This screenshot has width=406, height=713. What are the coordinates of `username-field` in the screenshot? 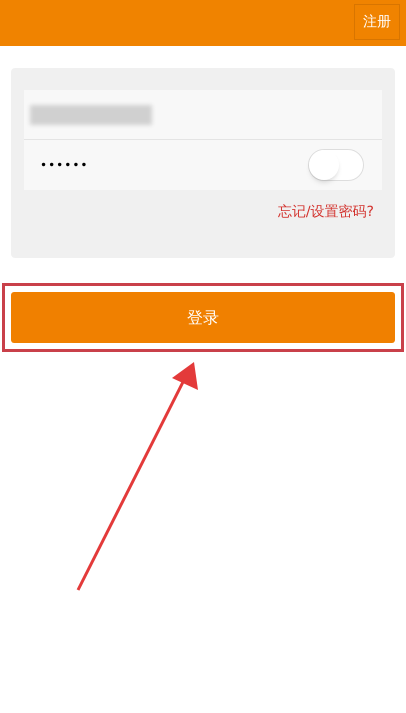 It's located at (203, 115).